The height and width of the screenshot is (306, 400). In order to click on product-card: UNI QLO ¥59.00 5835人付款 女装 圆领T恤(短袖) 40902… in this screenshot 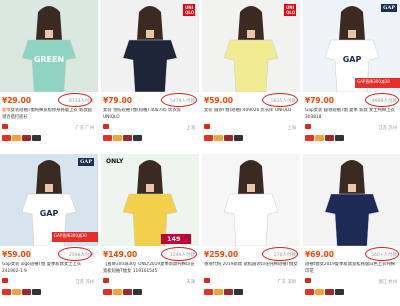, I will do `click(251, 75)`.